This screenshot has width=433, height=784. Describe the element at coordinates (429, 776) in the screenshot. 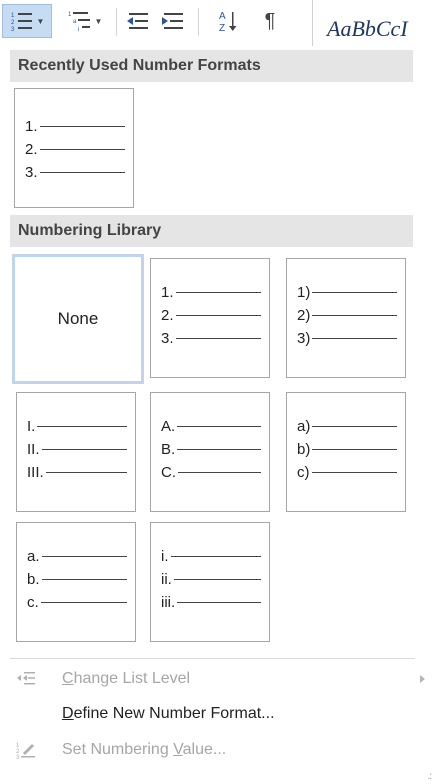

I see `resize-grip-icon: .:` at that location.